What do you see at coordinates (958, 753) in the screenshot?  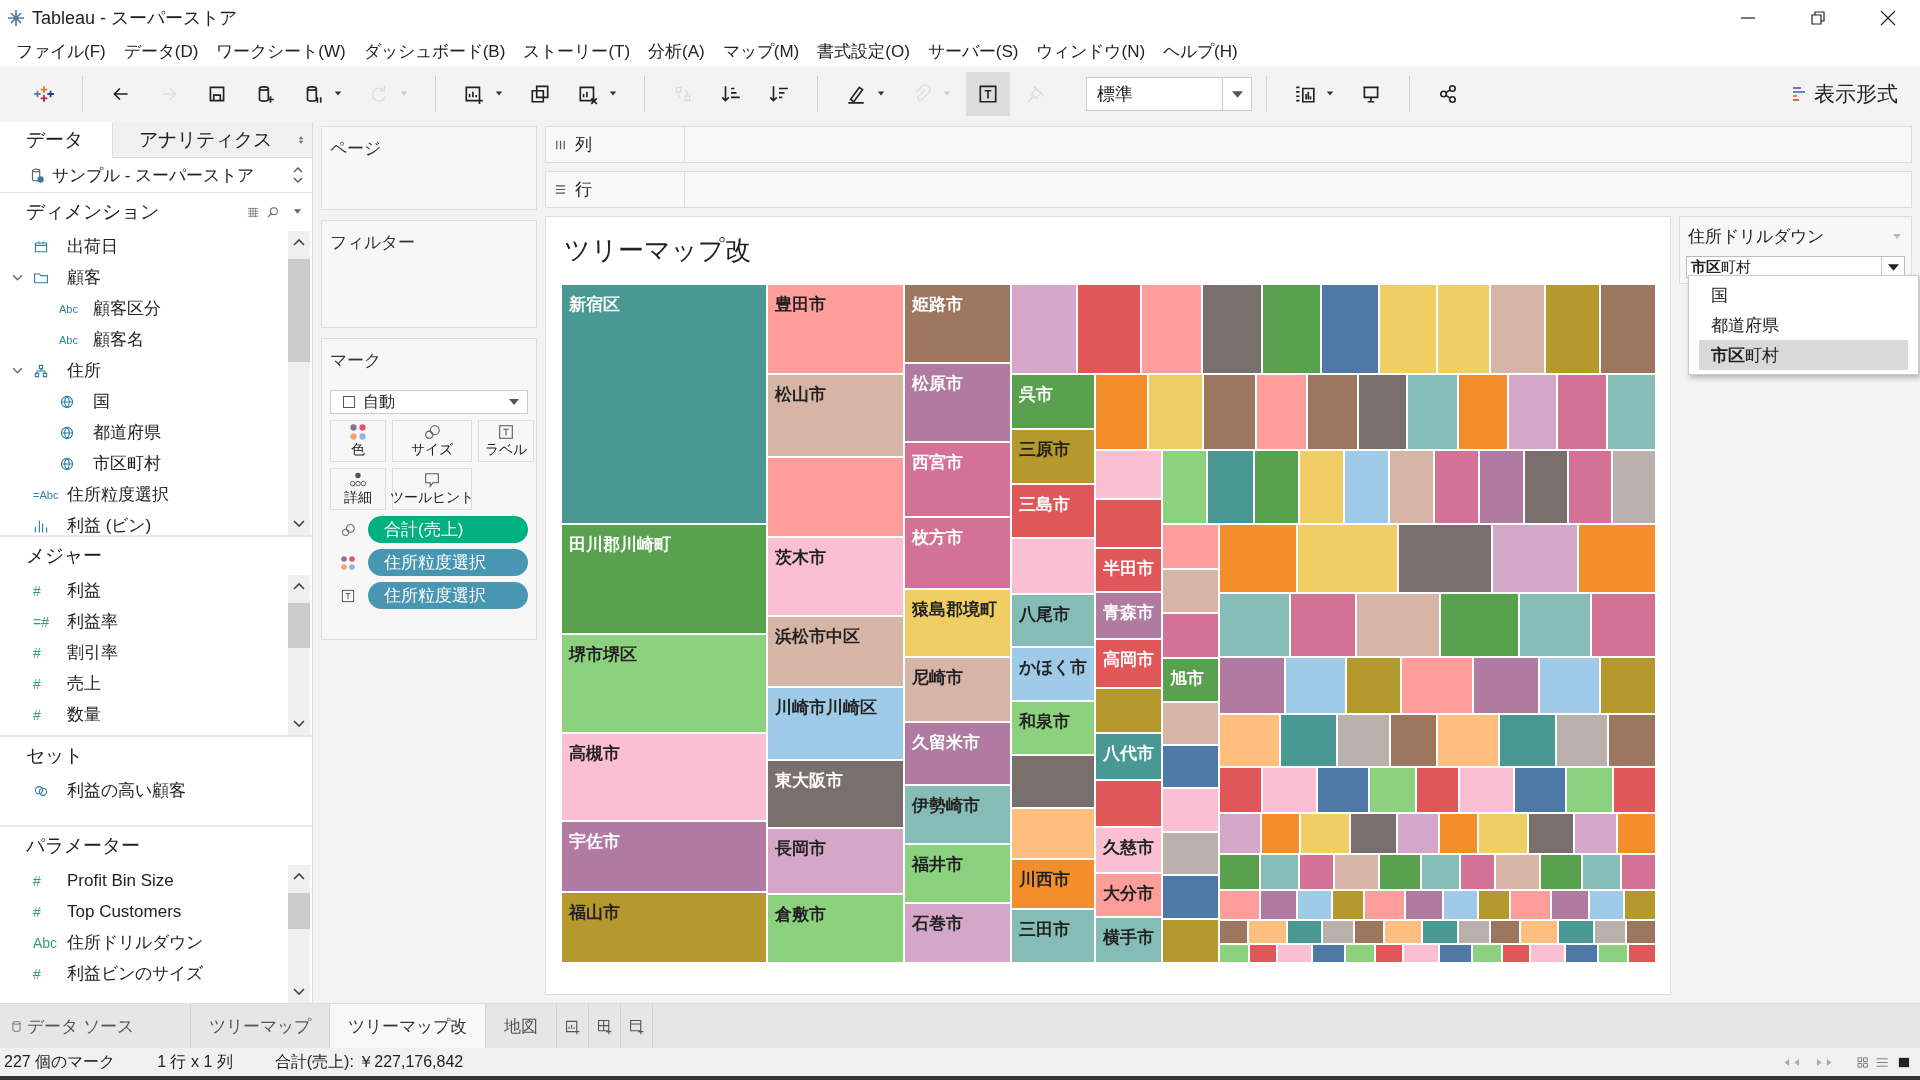 I see `treemap-tile: 久留米市` at bounding box center [958, 753].